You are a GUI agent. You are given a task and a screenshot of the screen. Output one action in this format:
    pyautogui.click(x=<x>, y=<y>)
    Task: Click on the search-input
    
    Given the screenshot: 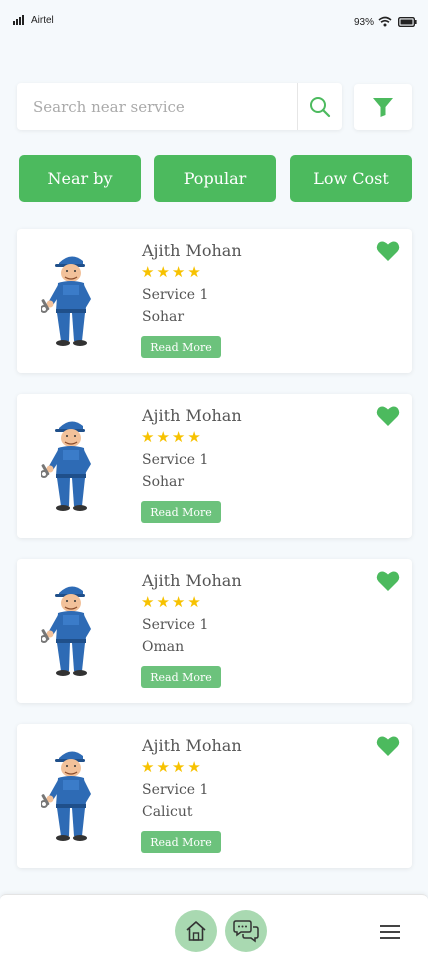 What is the action you would take?
    pyautogui.click(x=157, y=106)
    